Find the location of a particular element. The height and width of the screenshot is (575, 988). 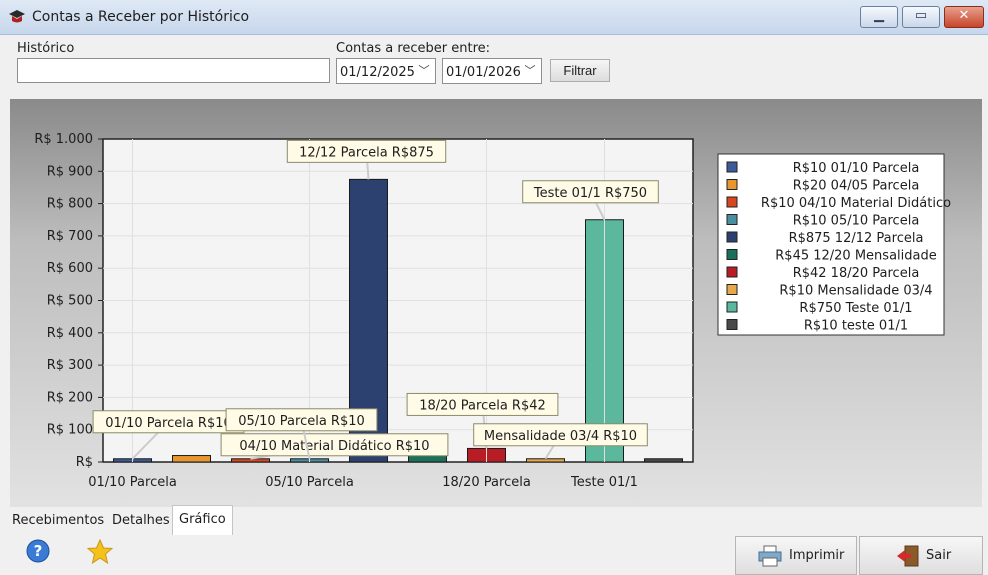

legend-entry: R$10 05/10 Parcela is located at coordinates (856, 221).